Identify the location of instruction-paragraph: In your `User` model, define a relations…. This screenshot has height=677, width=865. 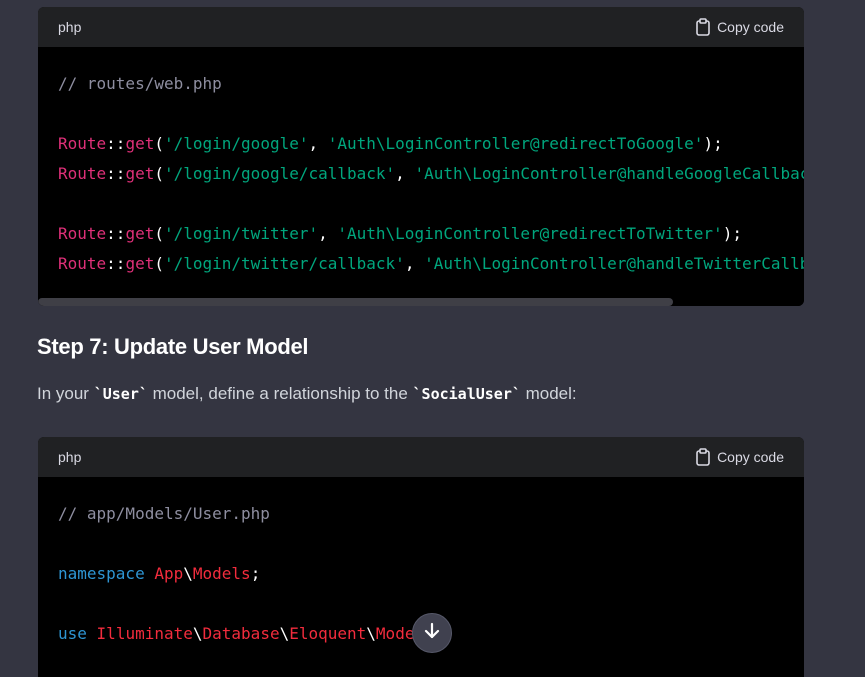
(307, 394).